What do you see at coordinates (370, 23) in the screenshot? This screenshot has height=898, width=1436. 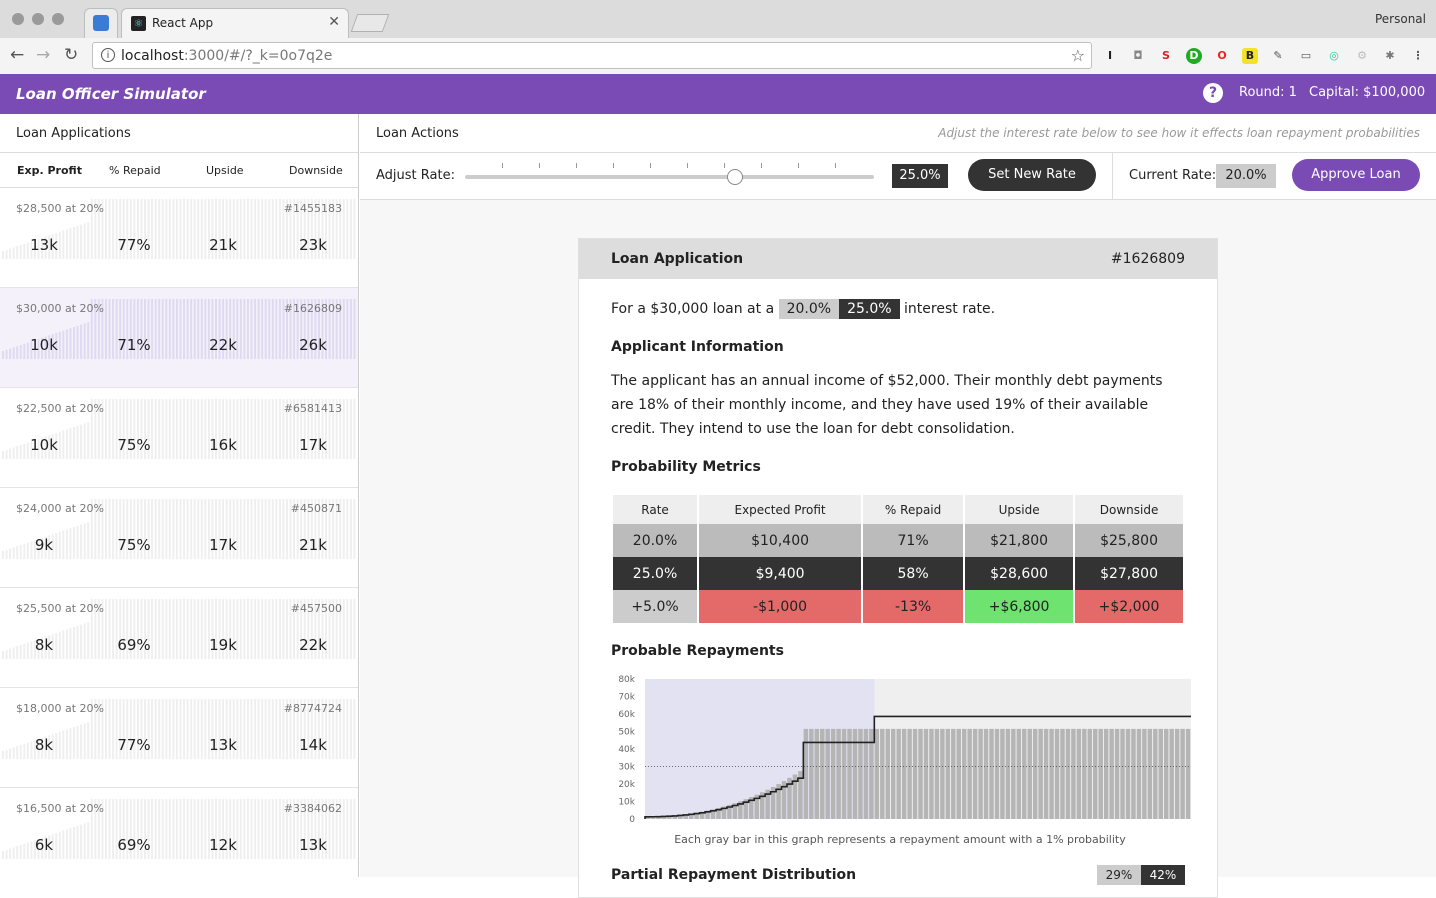 I see `new-tab-button` at bounding box center [370, 23].